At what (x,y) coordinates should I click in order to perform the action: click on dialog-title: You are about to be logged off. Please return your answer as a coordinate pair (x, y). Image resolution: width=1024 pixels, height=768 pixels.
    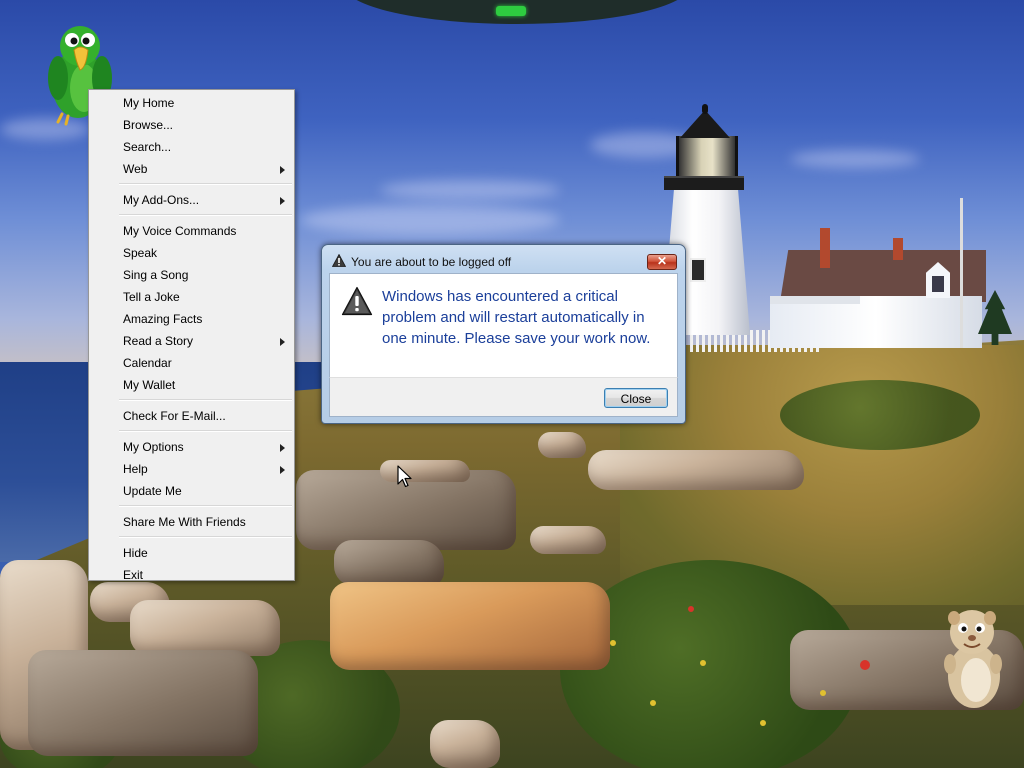
    Looking at the image, I should click on (431, 262).